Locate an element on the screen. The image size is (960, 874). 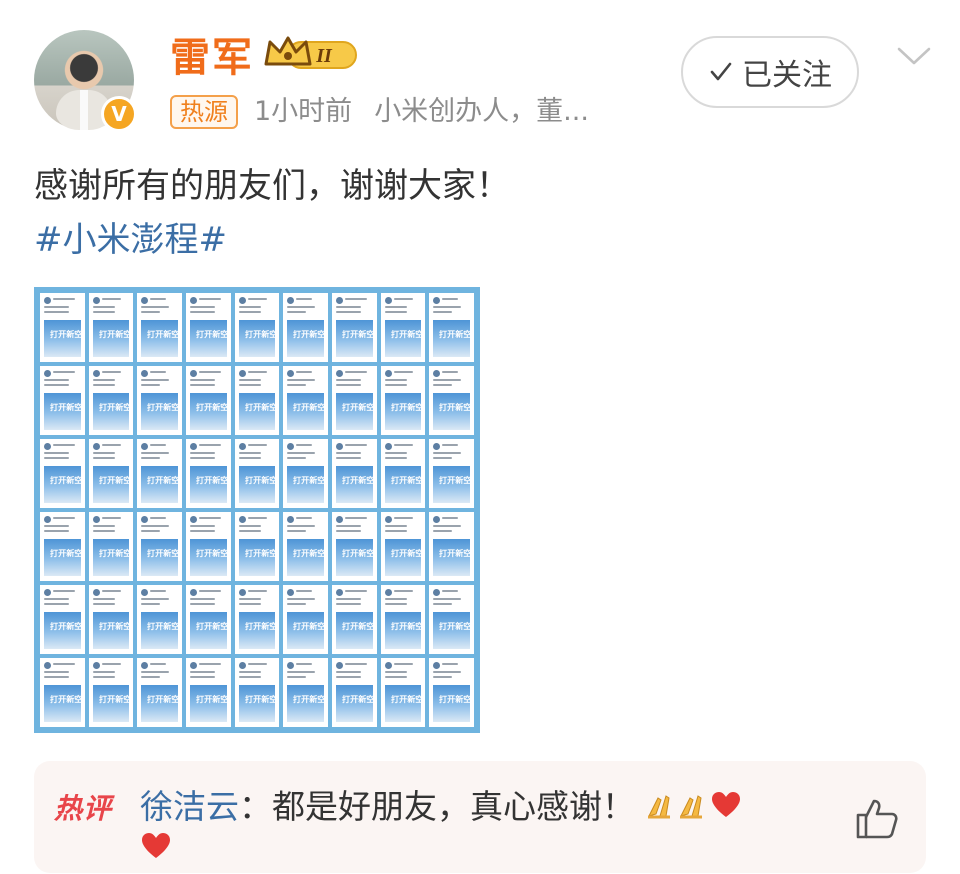
comment-author: 徐洁云 is located at coordinates (189, 806).